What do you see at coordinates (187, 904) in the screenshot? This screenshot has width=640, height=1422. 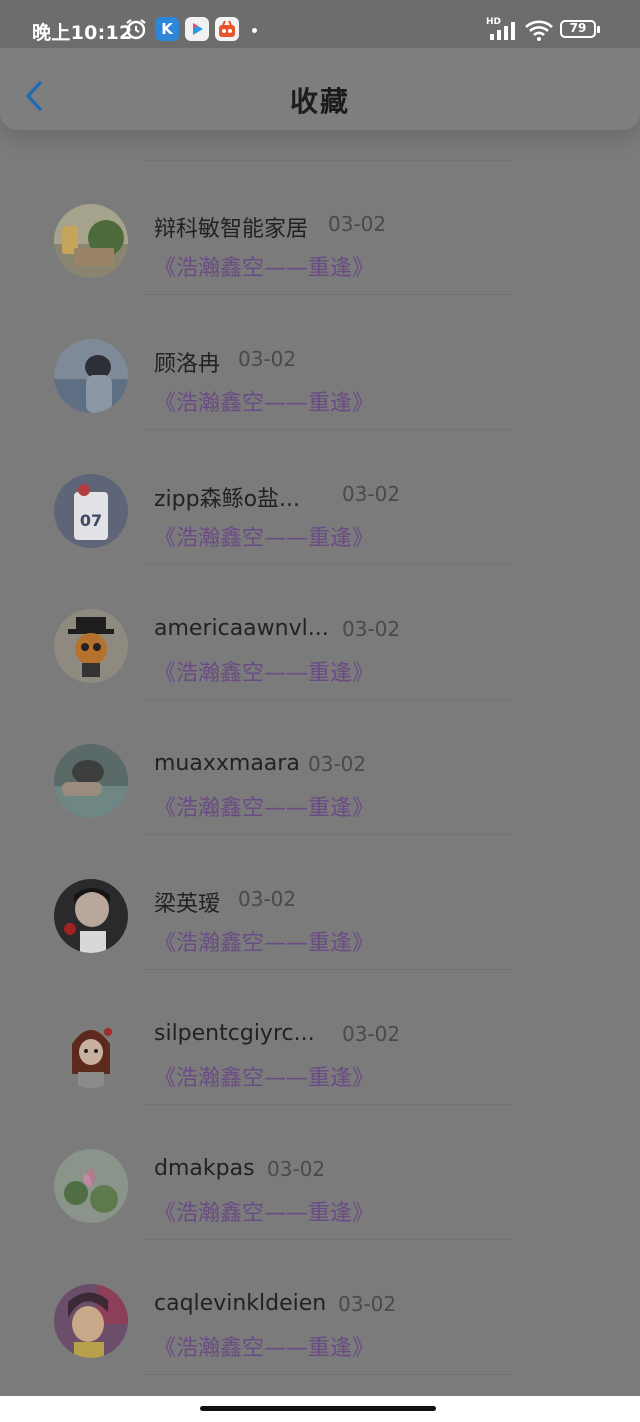 I see `user-name: 梁英瑷` at bounding box center [187, 904].